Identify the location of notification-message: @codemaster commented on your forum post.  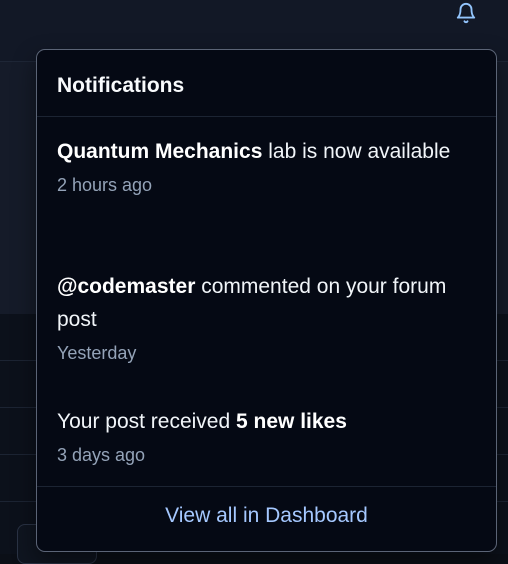
(257, 303).